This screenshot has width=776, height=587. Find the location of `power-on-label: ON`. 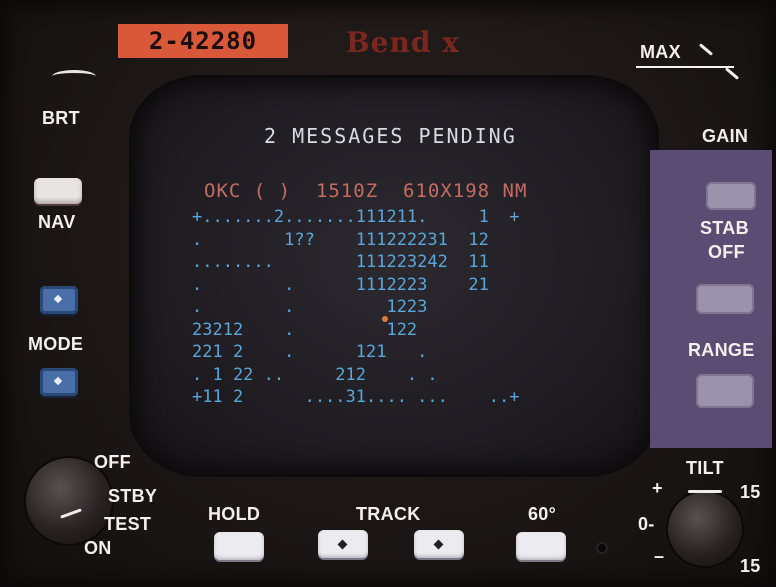

power-on-label: ON is located at coordinates (98, 548).